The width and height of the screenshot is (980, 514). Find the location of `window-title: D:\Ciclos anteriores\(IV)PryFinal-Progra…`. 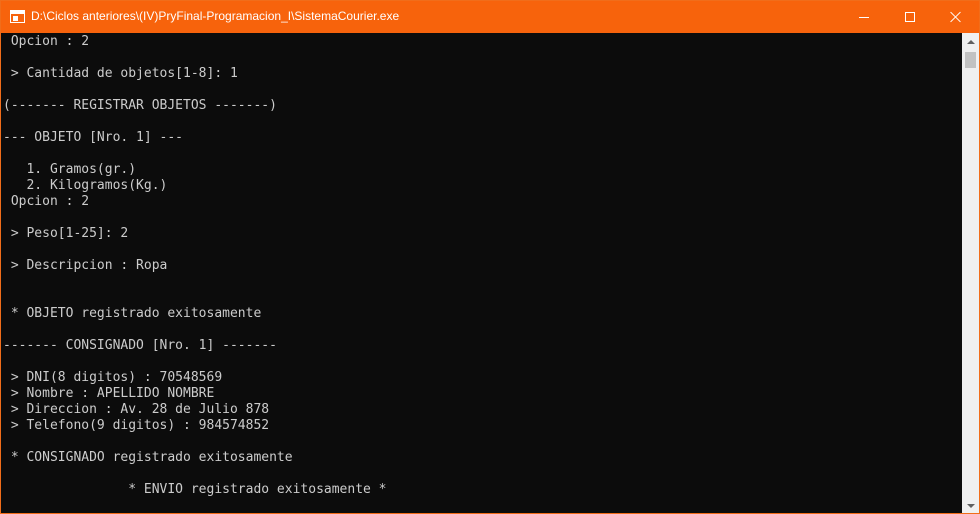

window-title: D:\Ciclos anteriores\(IV)PryFinal-Progra… is located at coordinates (215, 16).